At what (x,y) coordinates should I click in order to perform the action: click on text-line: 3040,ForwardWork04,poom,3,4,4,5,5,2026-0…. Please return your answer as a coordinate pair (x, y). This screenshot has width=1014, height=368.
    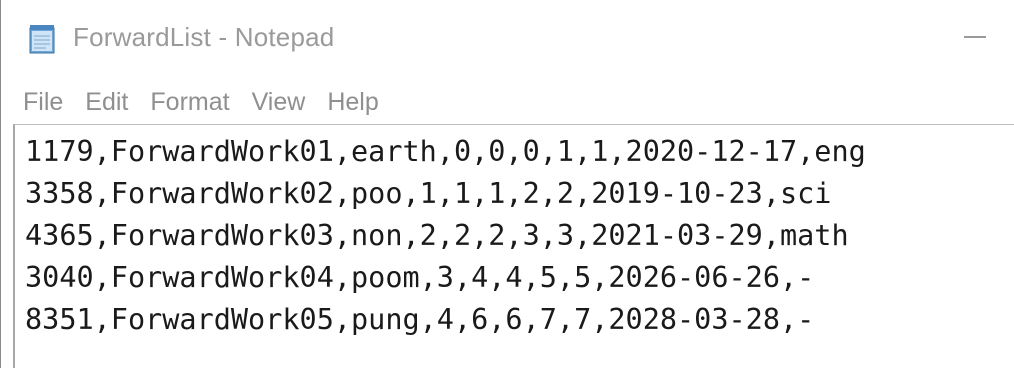
    Looking at the image, I should click on (420, 277).